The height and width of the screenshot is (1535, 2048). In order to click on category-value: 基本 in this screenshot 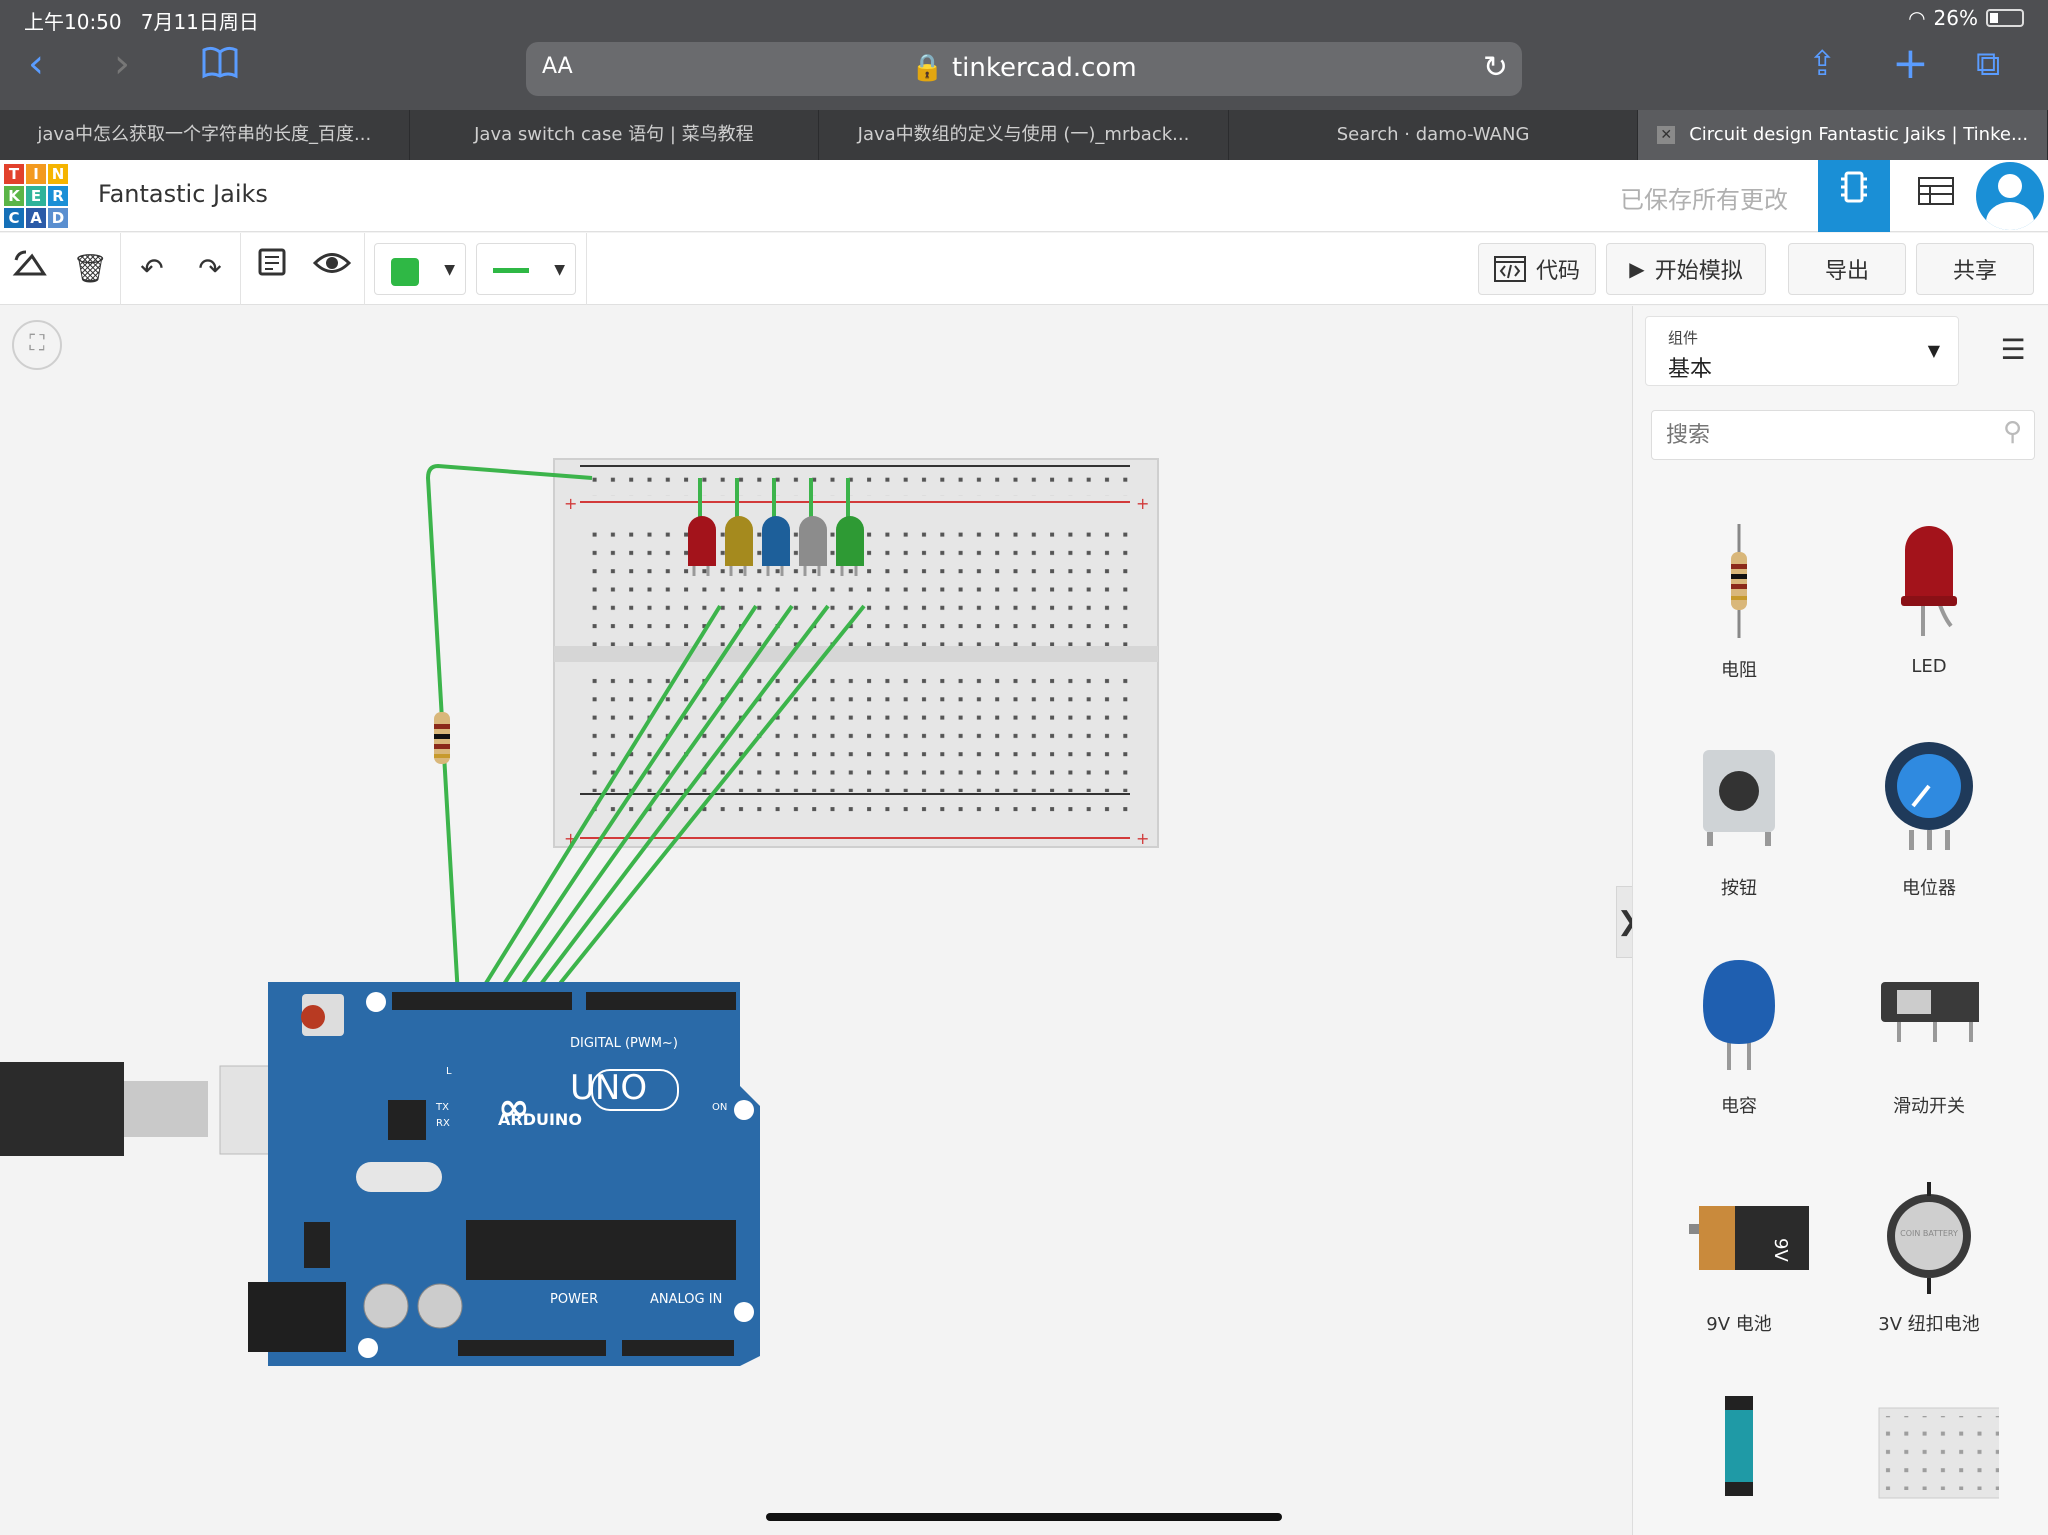, I will do `click(1690, 369)`.